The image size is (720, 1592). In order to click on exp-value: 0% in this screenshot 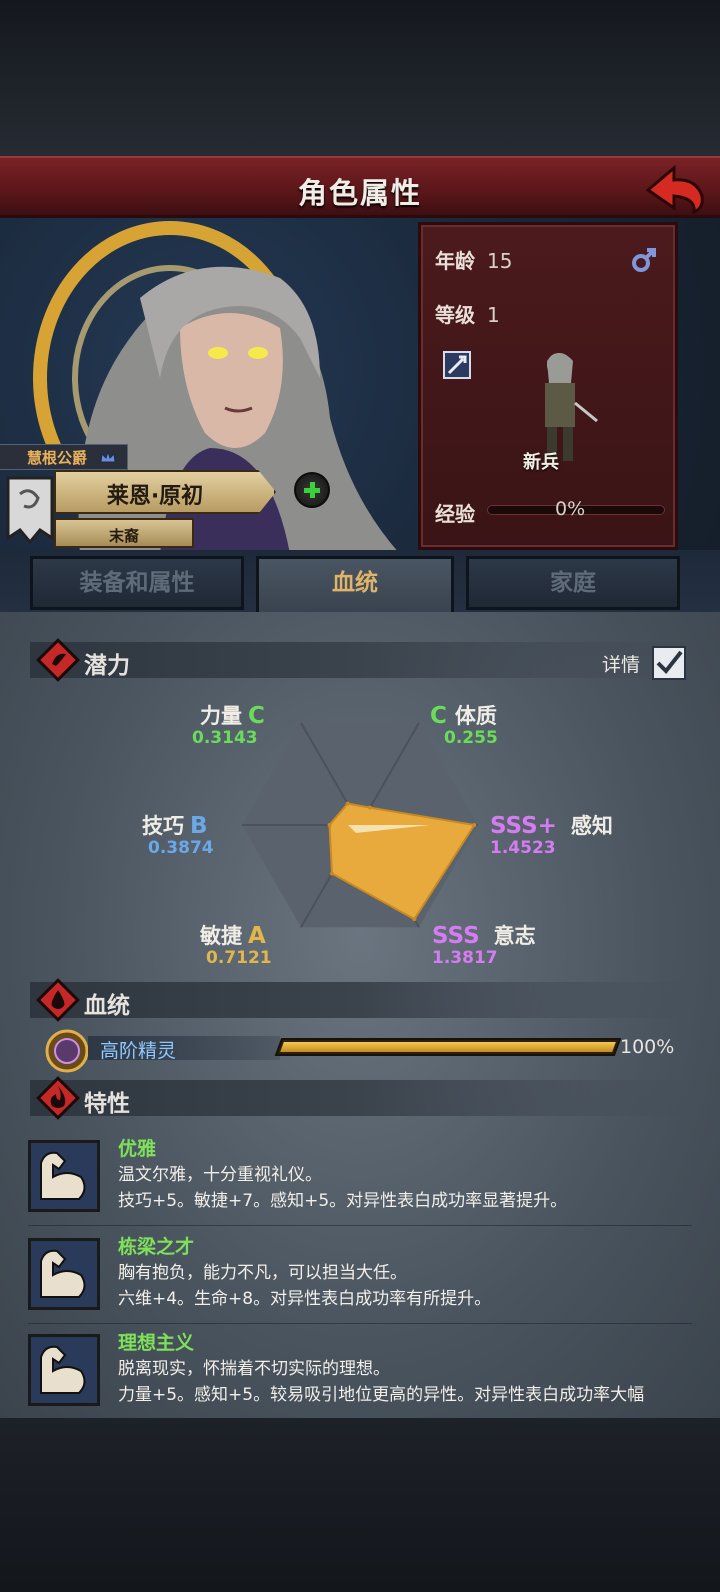, I will do `click(570, 509)`.